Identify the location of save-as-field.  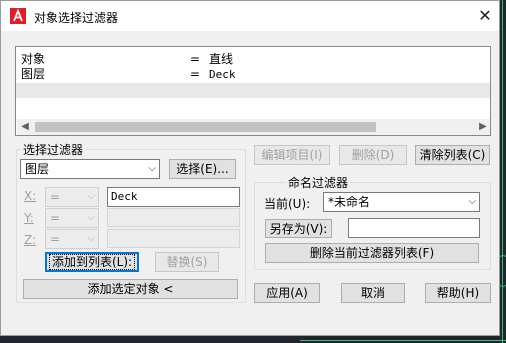
(414, 228).